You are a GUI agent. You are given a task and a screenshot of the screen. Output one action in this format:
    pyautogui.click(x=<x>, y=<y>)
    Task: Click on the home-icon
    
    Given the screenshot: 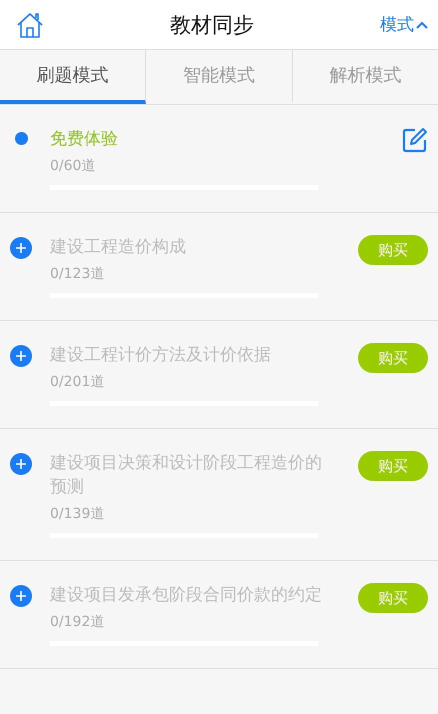 What is the action you would take?
    pyautogui.click(x=30, y=24)
    